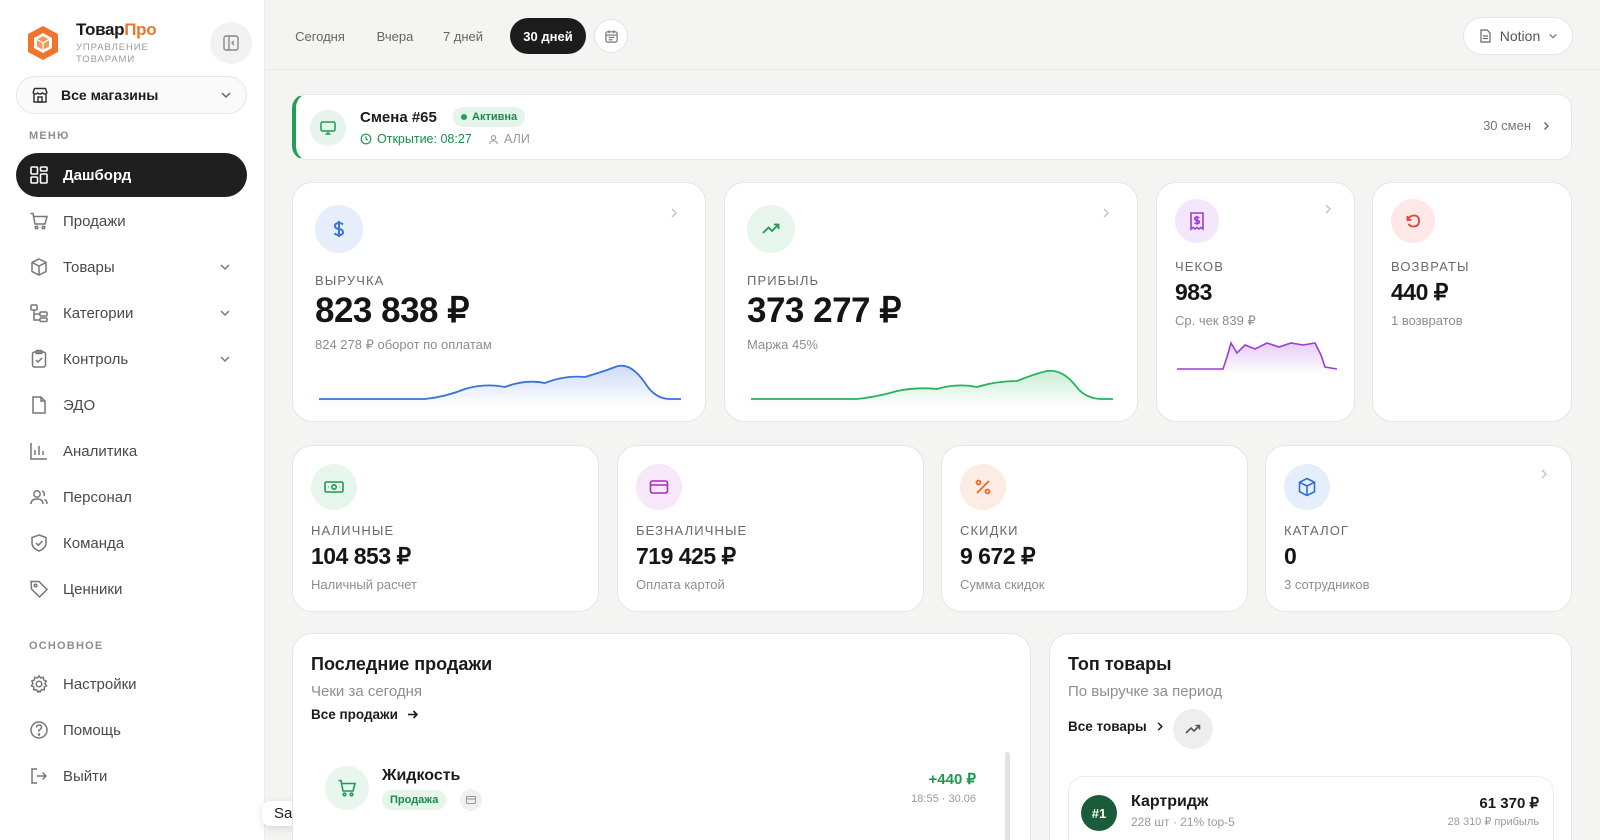  What do you see at coordinates (112, 53) in the screenshot?
I see `brand-subtitle: УПРАВЛЕНИЕ ТОВАРАМИ` at bounding box center [112, 53].